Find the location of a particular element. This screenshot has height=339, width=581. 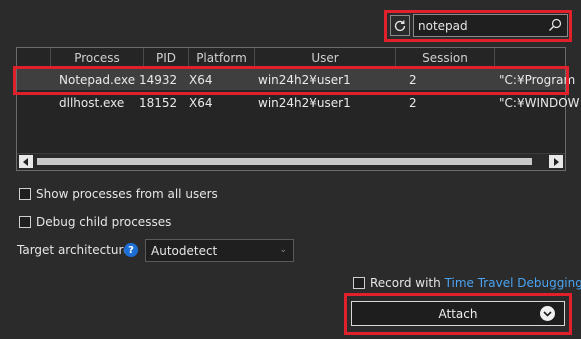

search-box is located at coordinates (490, 25).